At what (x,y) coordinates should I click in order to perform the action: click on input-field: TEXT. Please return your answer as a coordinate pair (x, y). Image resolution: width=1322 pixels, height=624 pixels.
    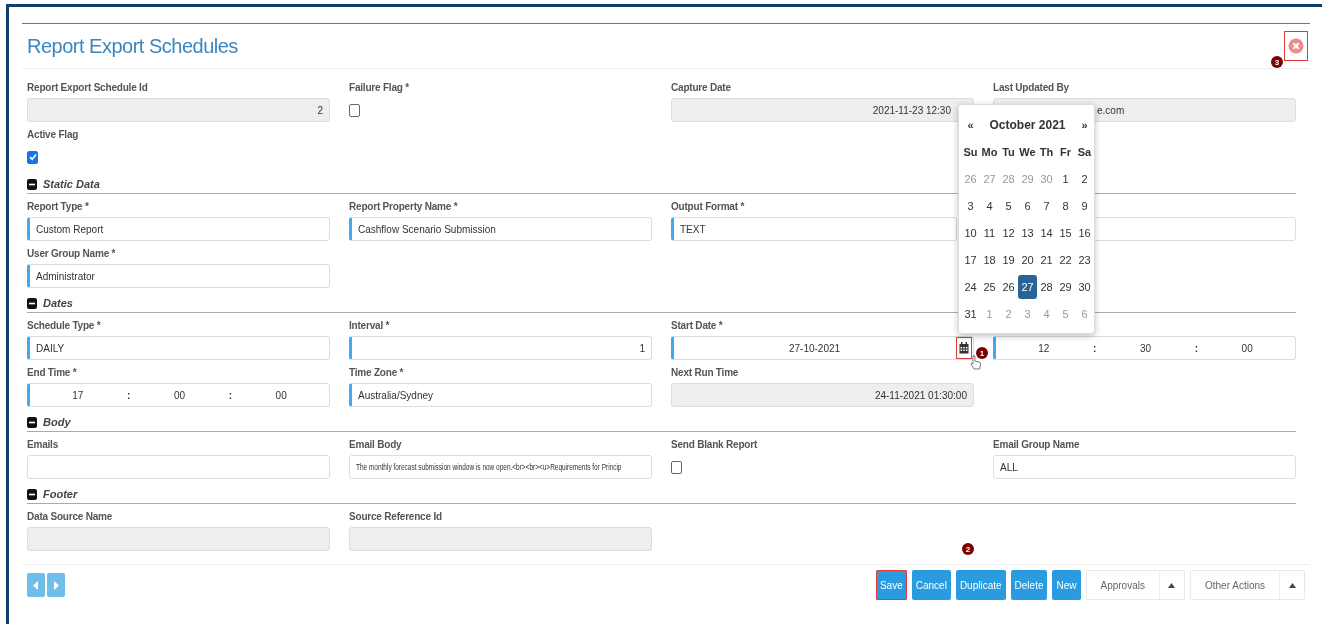
    Looking at the image, I should click on (814, 229).